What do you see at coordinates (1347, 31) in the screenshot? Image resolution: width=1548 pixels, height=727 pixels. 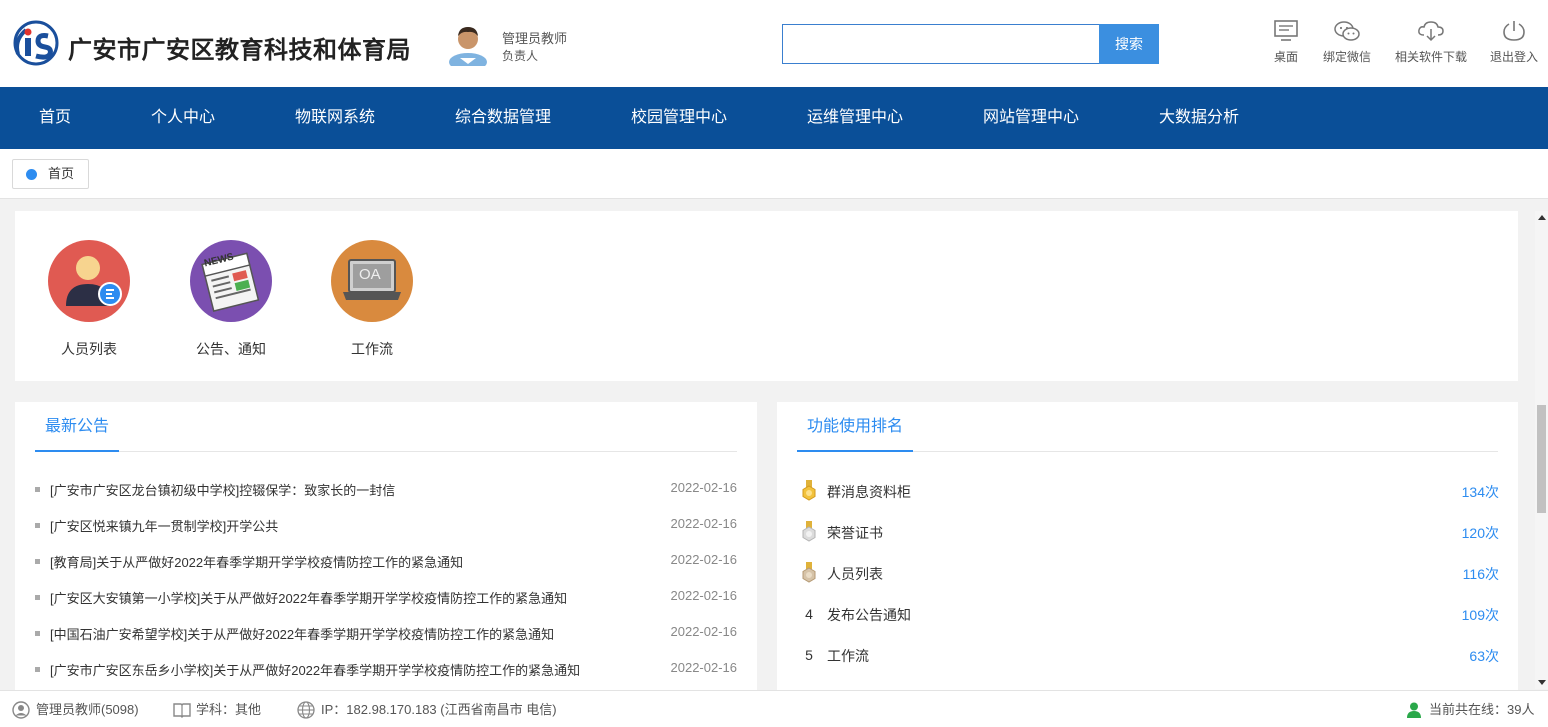 I see `wechat-icon` at bounding box center [1347, 31].